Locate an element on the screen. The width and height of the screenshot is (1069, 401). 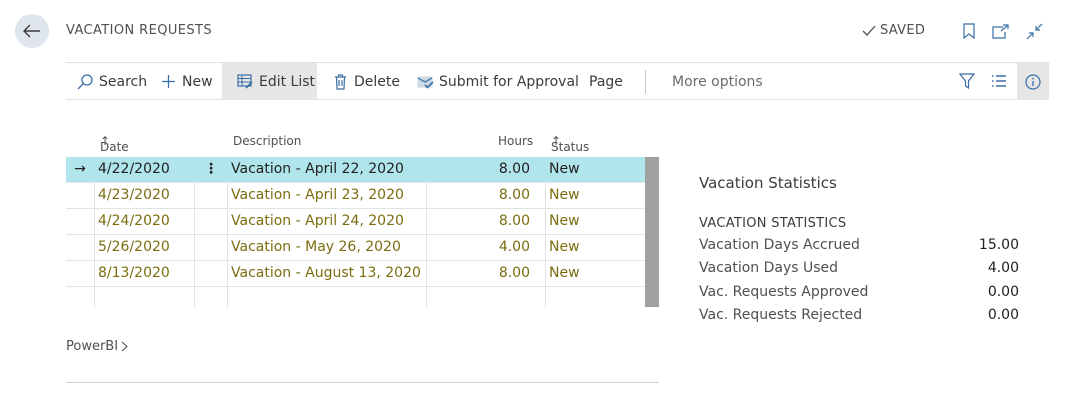
cell-date: 5/26/2020 is located at coordinates (144, 247).